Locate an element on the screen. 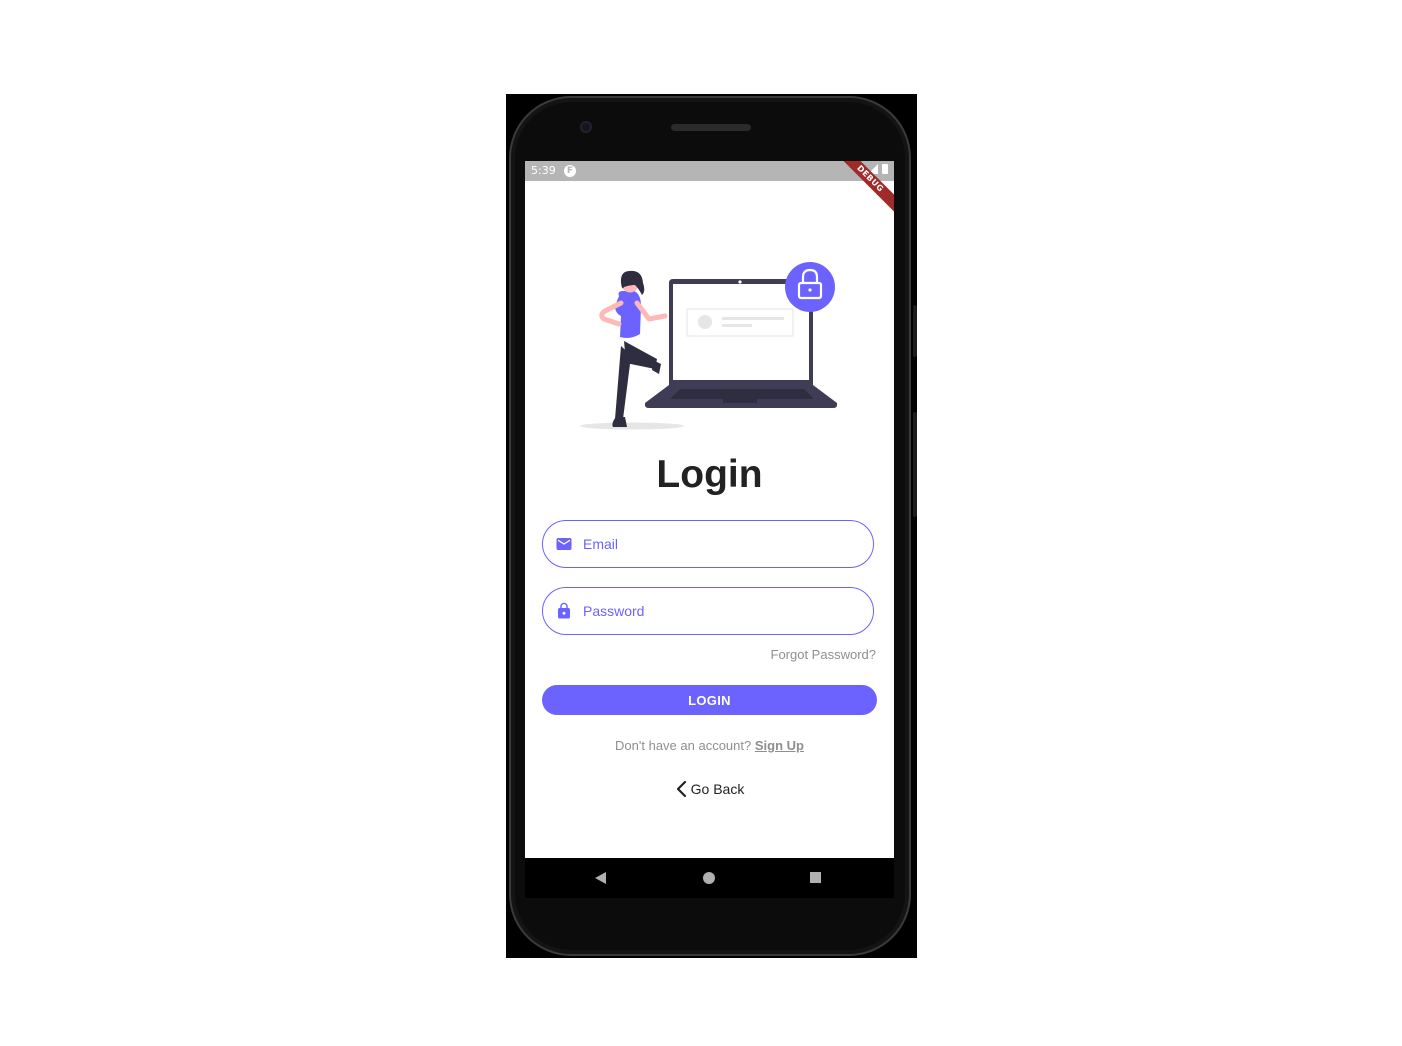 This screenshot has width=1402, height=1046. power-button is located at coordinates (915, 464).